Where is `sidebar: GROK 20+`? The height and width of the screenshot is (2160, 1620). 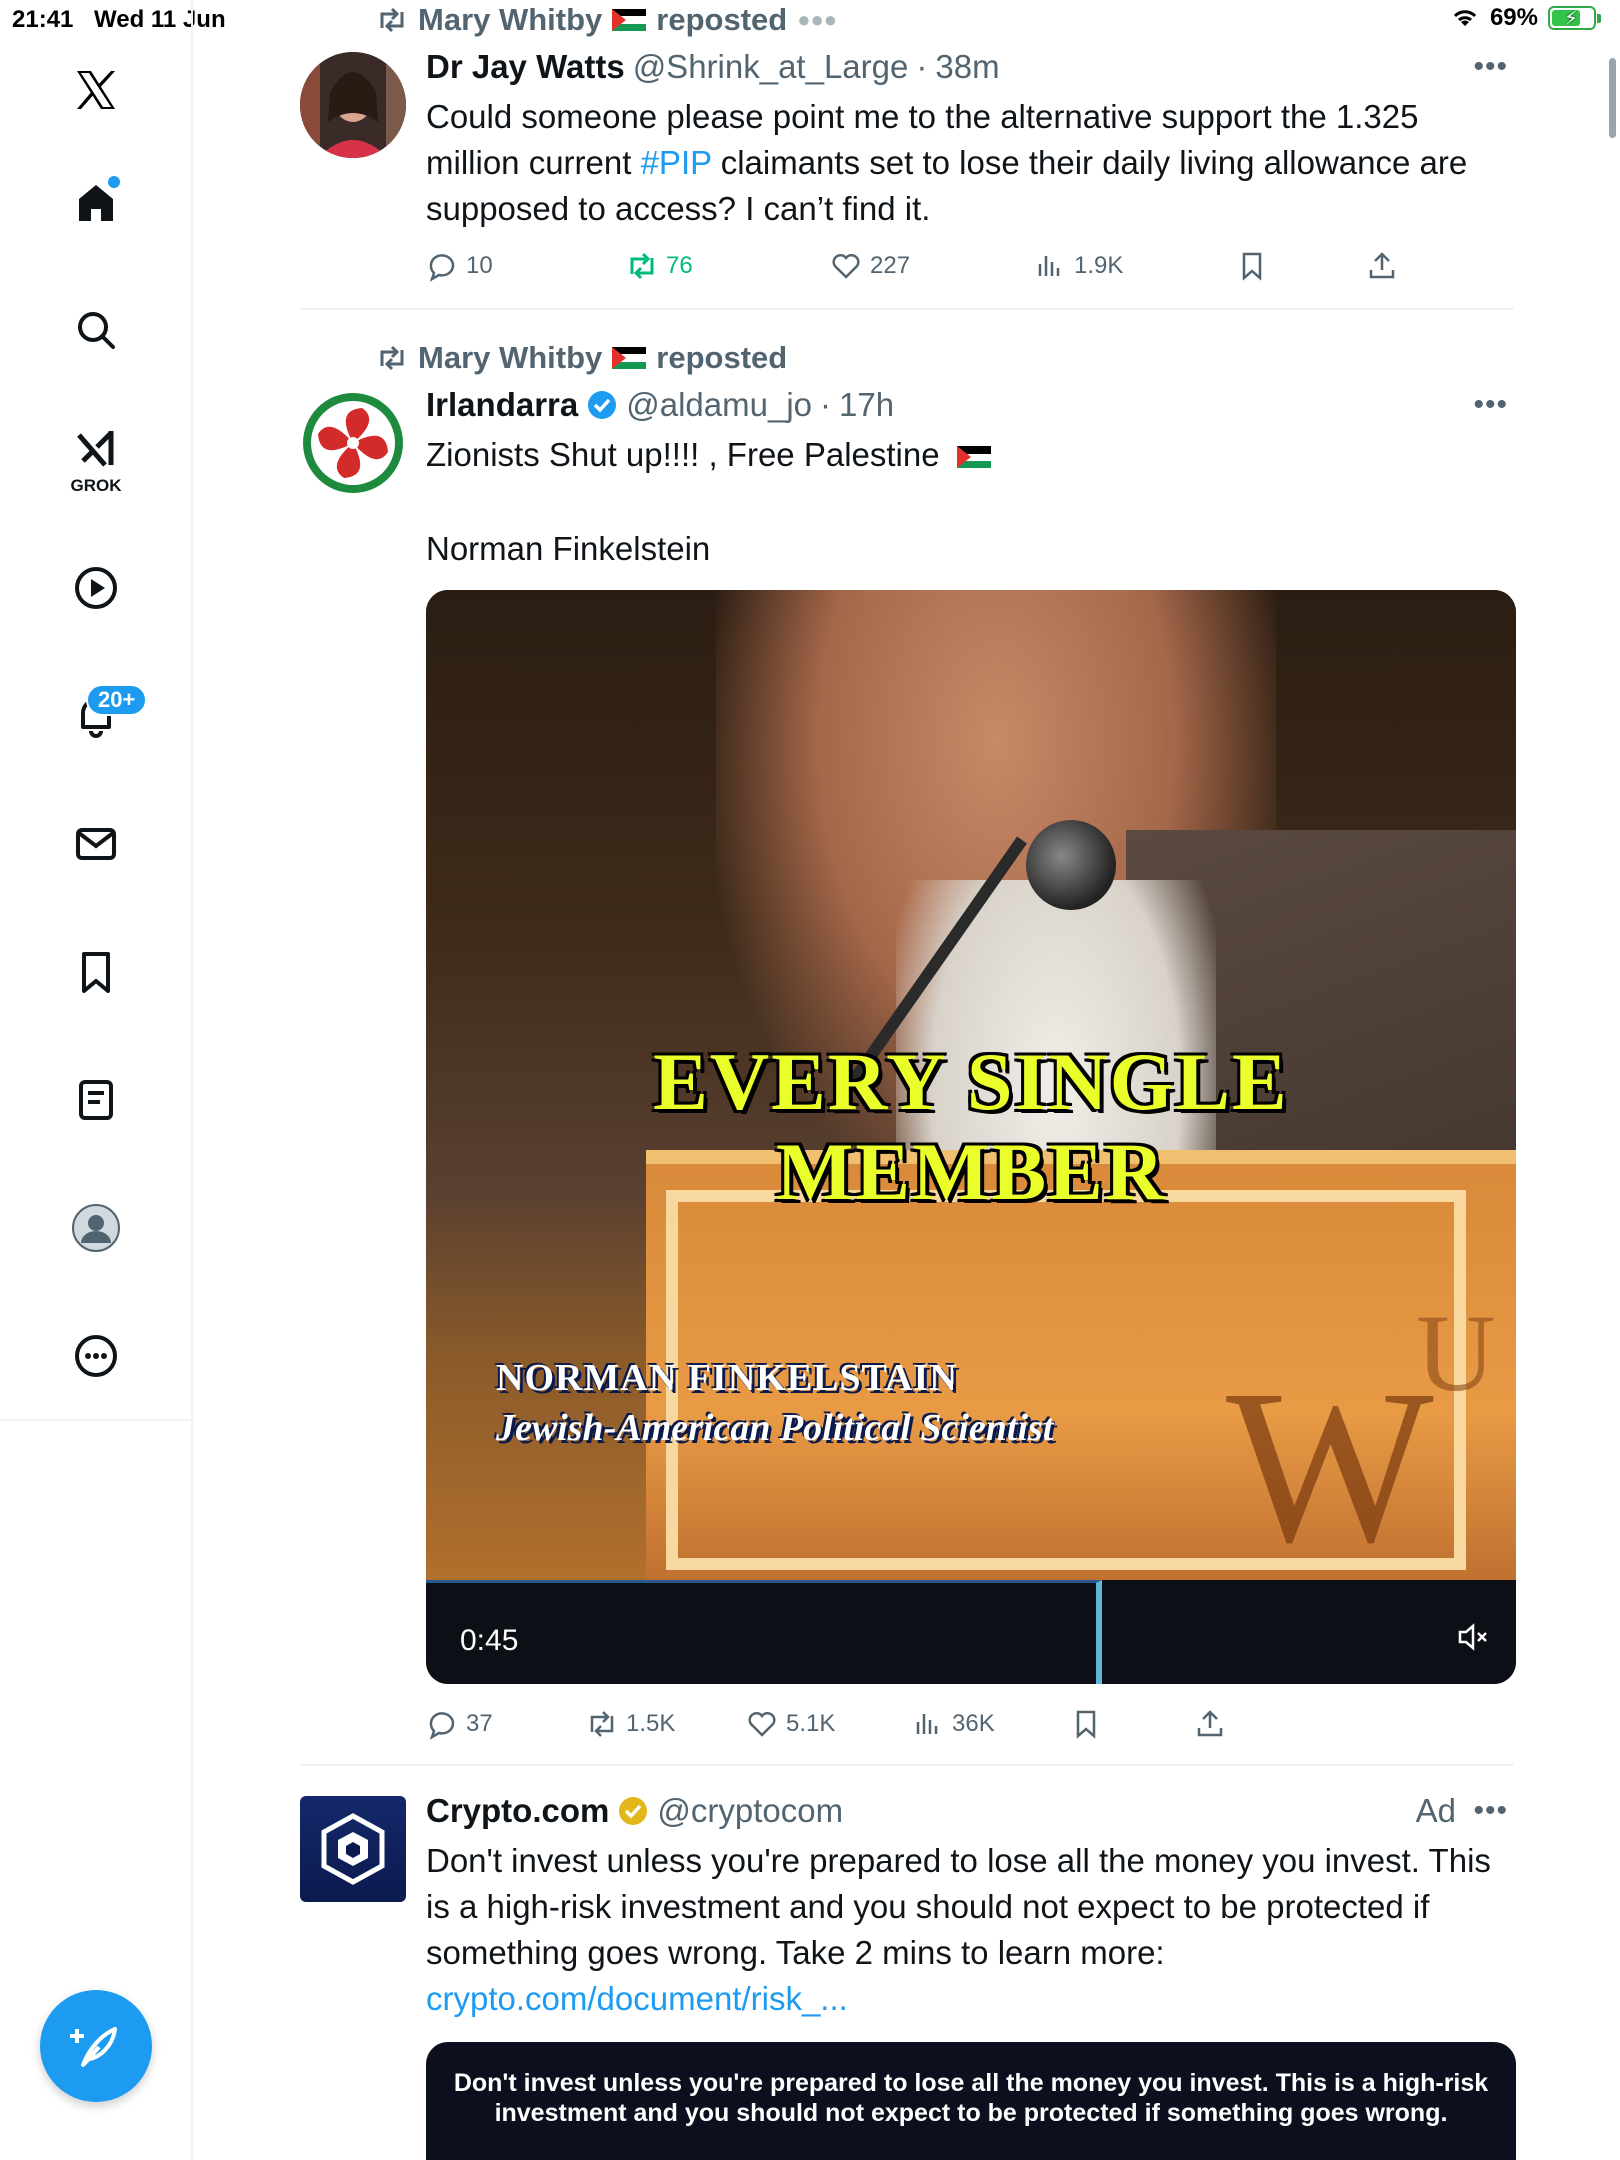
sidebar: GROK 20+ is located at coordinates (96, 1080).